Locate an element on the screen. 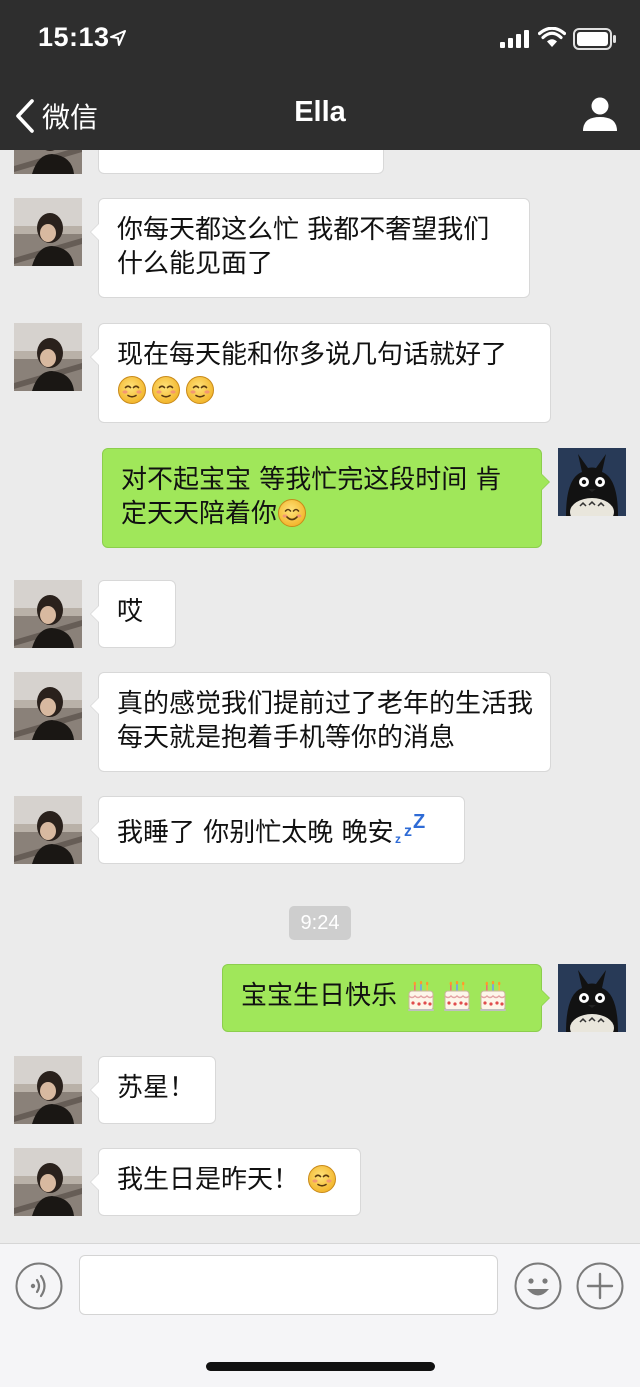 This screenshot has width=640, height=1387. message-bubble: 我睡了 你别忙太晚 晚安 is located at coordinates (277, 830).